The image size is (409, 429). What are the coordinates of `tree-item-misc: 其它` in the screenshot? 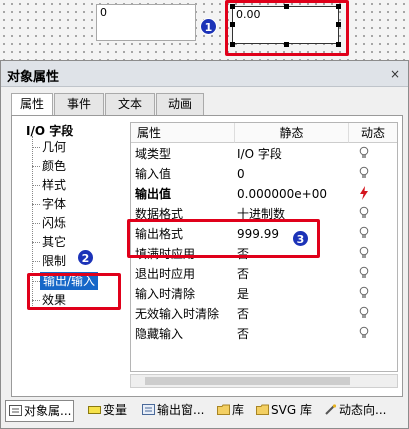 It's located at (54, 242).